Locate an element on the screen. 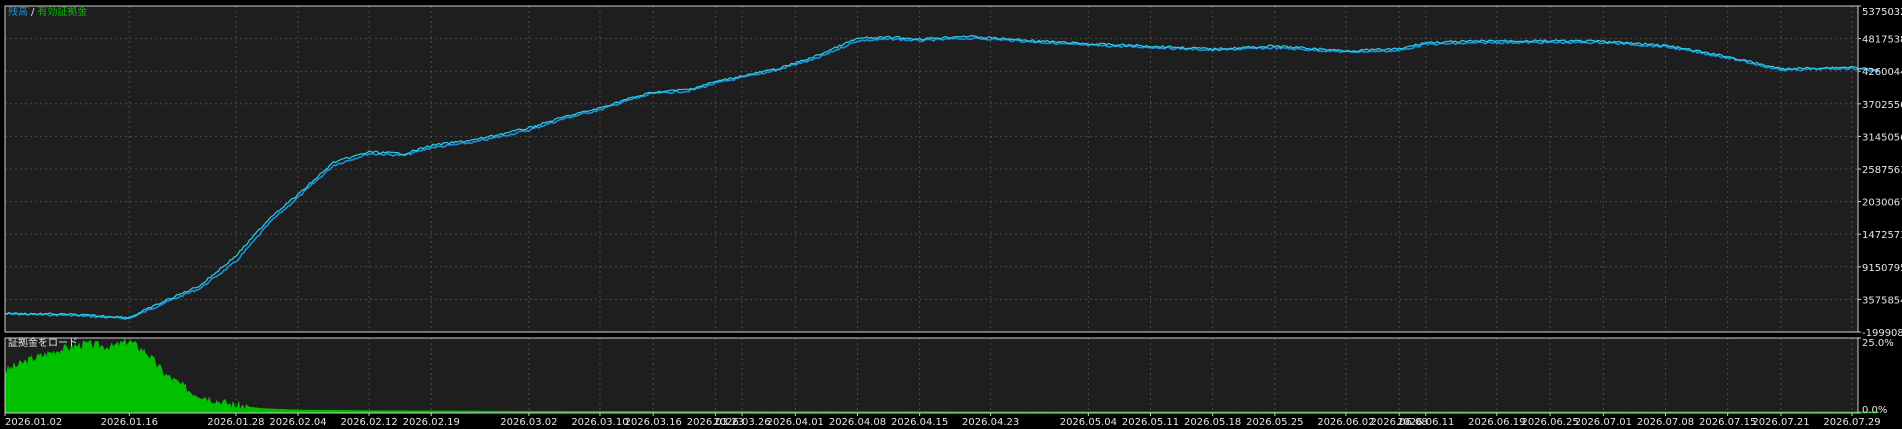 This screenshot has width=1902, height=429. x-tick-label: 2026.03.02 is located at coordinates (528, 422).